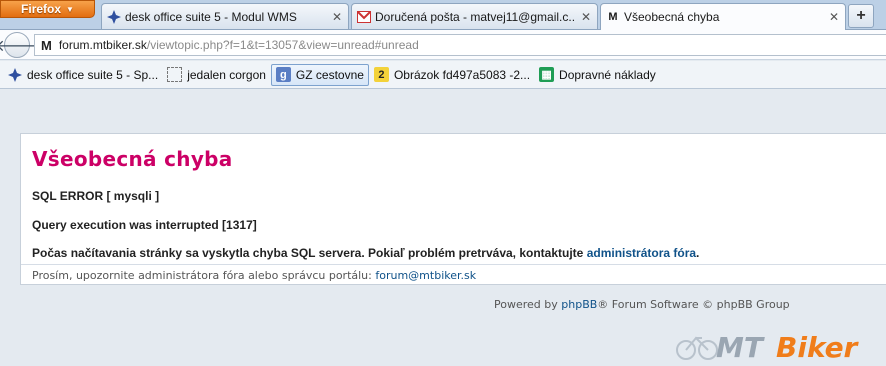 The height and width of the screenshot is (366, 886). Describe the element at coordinates (132, 159) in the screenshot. I see `page-title: Všeobecná chyba` at that location.